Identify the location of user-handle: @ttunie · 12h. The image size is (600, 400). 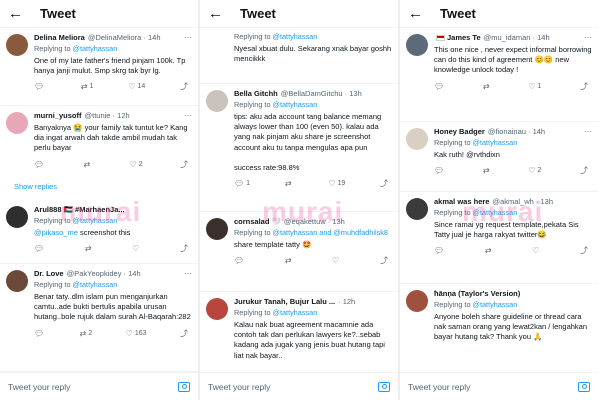
(107, 115).